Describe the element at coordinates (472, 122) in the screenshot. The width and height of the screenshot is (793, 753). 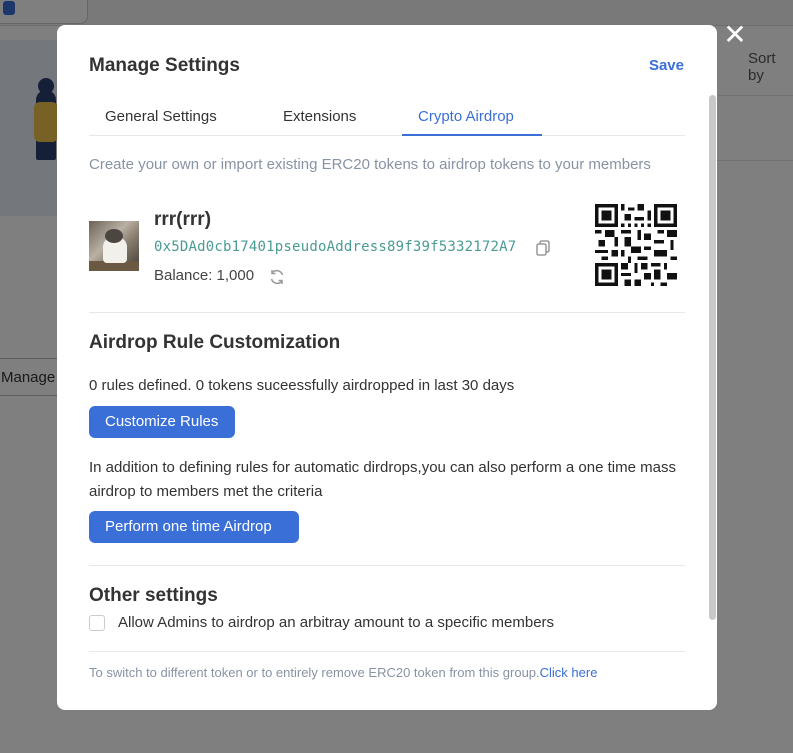
I see `tab-crypto-airdrop: Crypto Airdrop` at that location.